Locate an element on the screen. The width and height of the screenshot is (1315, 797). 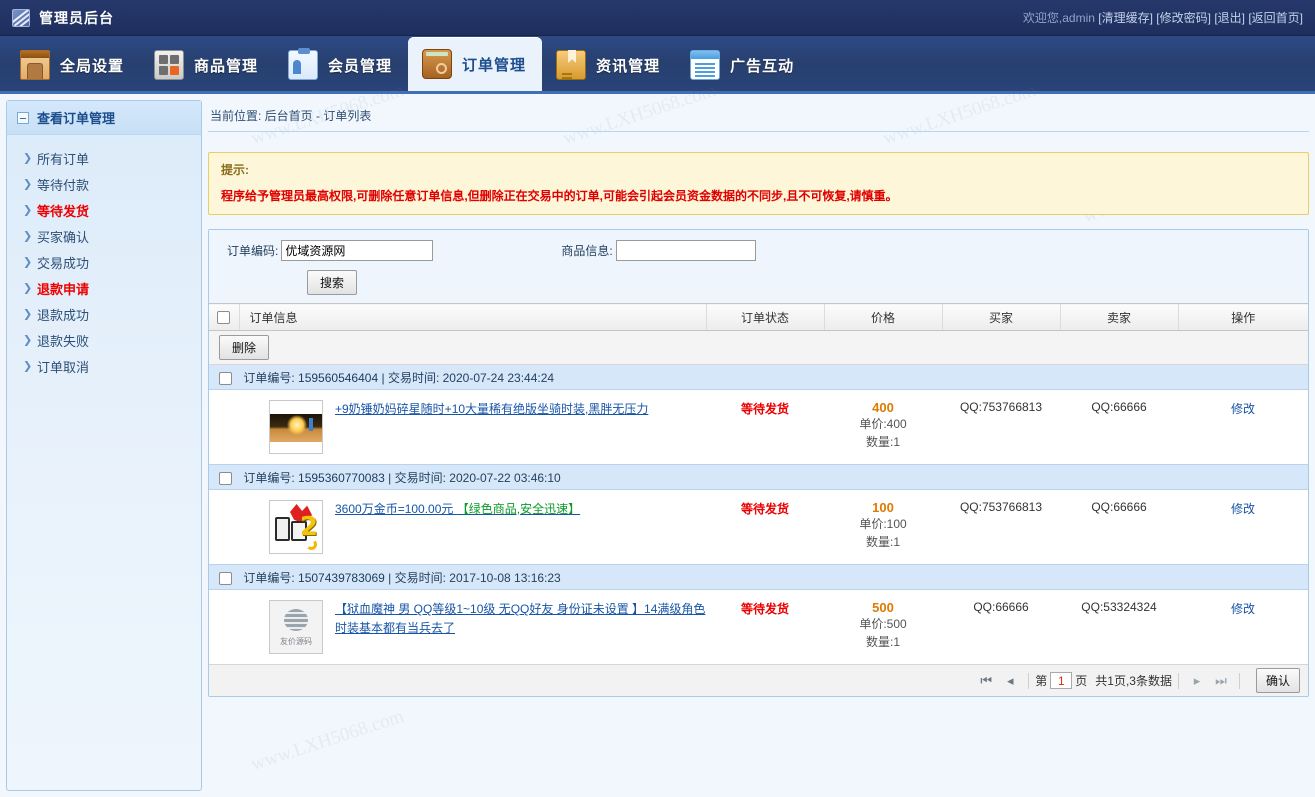
tab-member-management: 会员管理 is located at coordinates (341, 65).